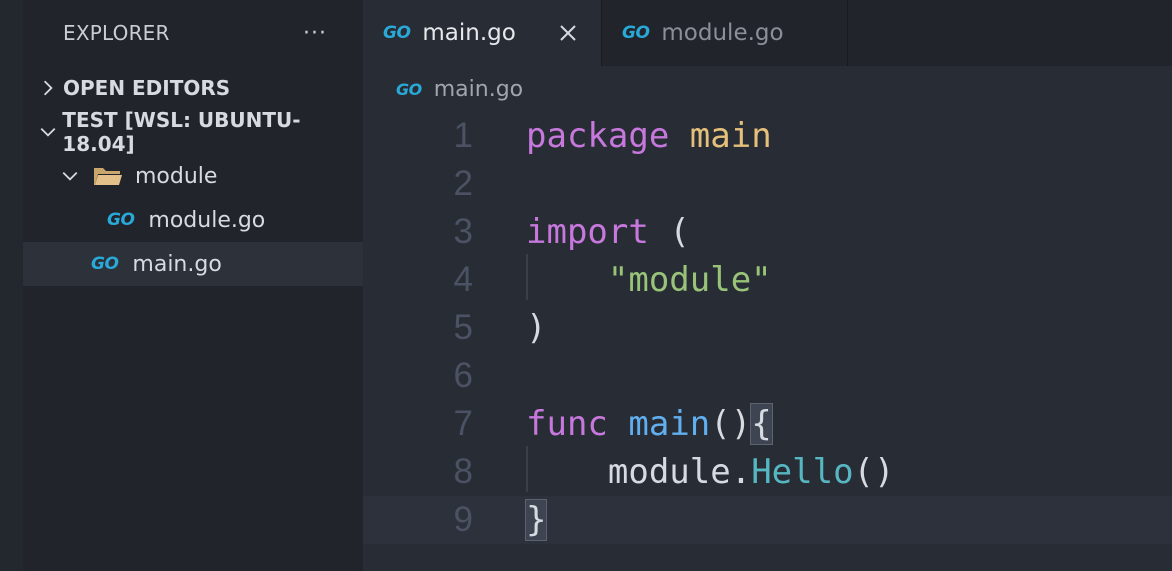 The height and width of the screenshot is (571, 1172). I want to click on code-line-5: 5 ), so click(767, 328).